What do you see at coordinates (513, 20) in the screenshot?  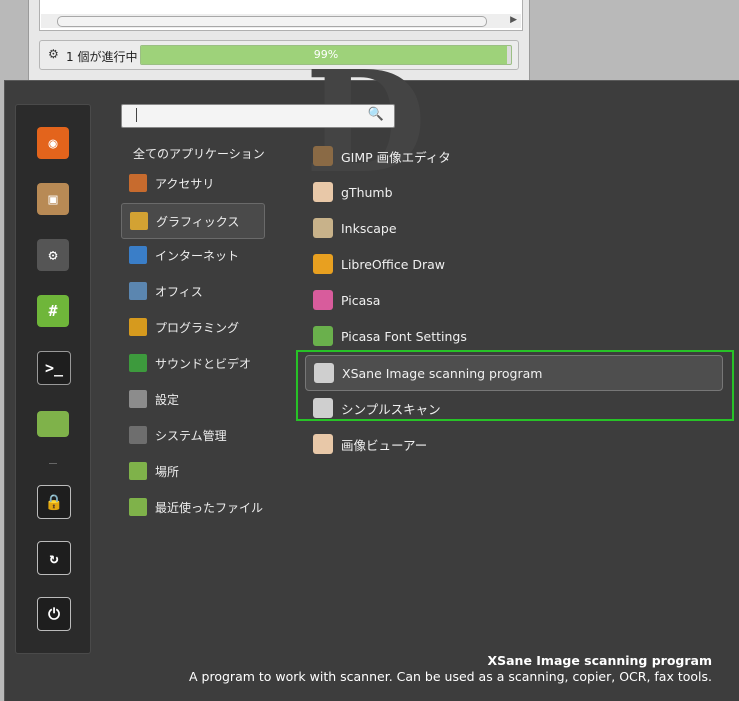 I see `scroll-right-arrow-icon: ▶` at bounding box center [513, 20].